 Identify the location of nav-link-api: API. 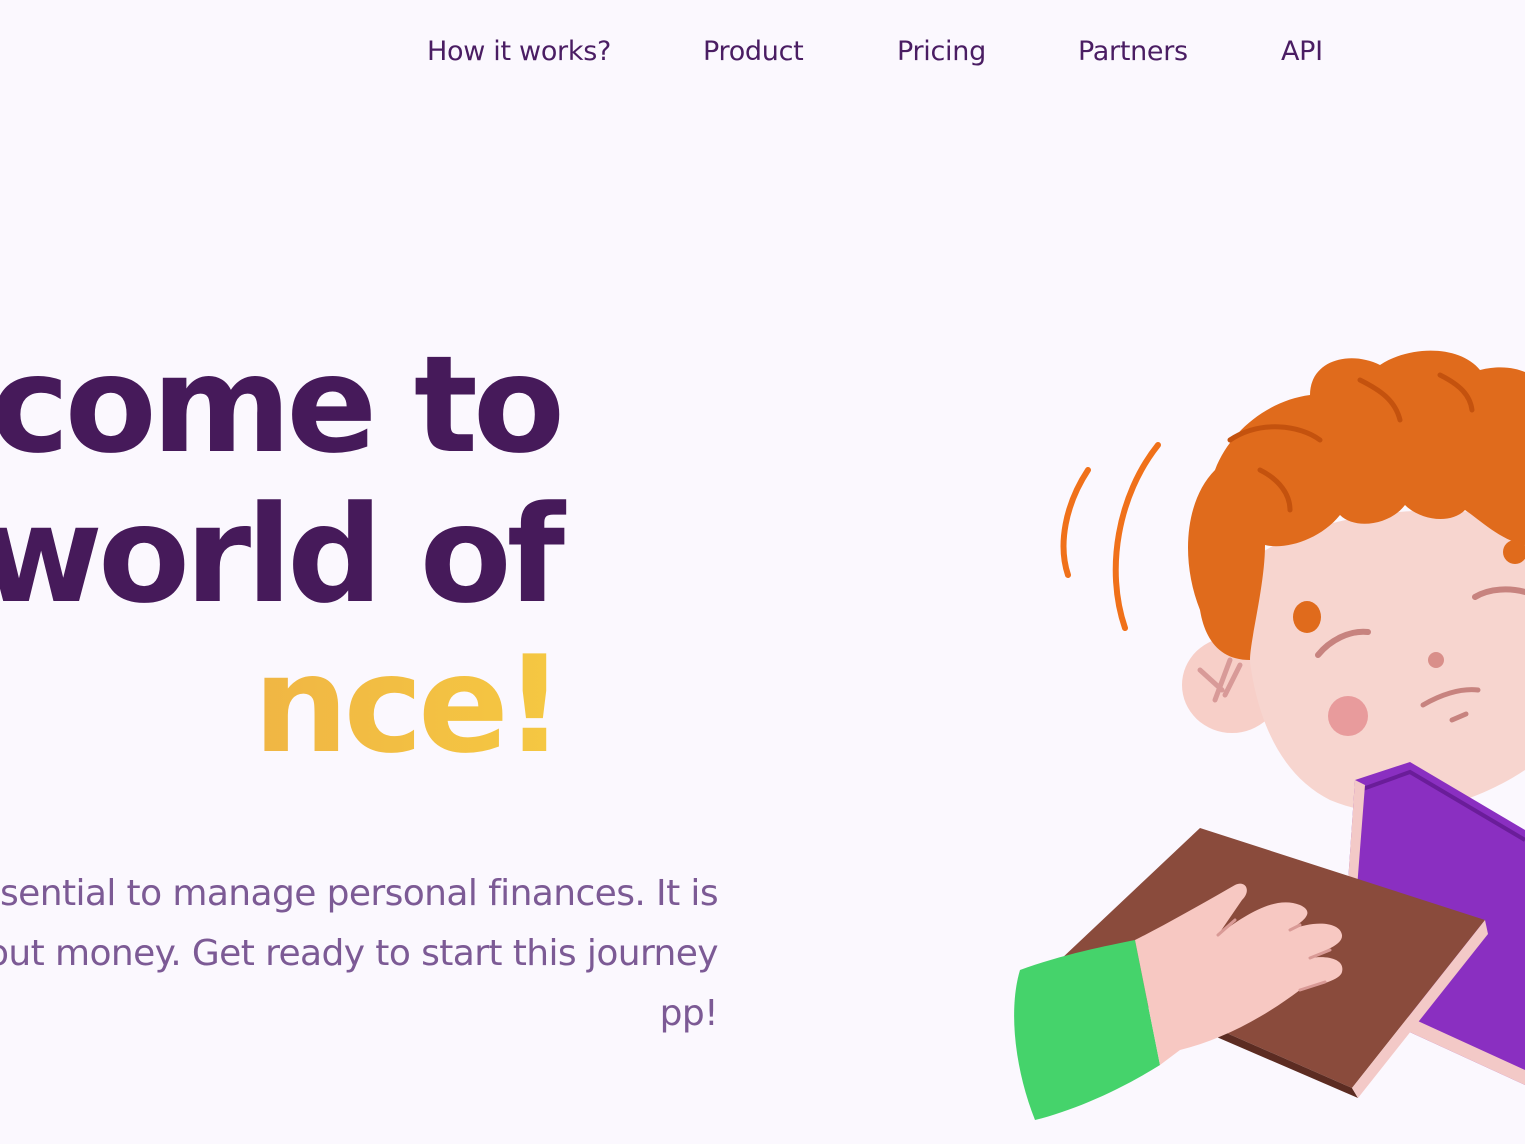
(1302, 51).